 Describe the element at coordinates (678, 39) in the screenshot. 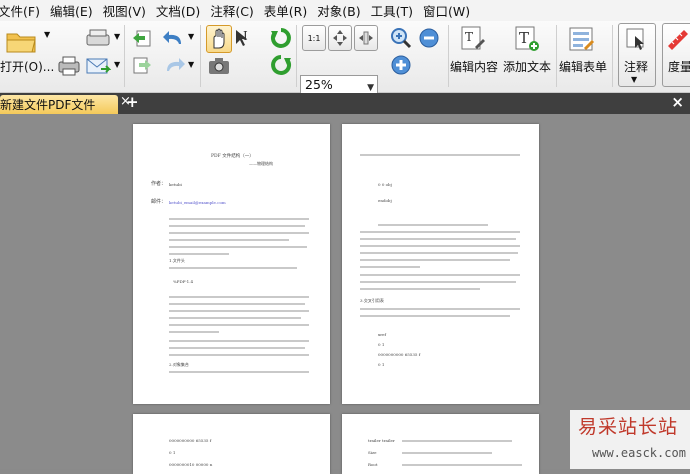

I see `measure-tool` at that location.